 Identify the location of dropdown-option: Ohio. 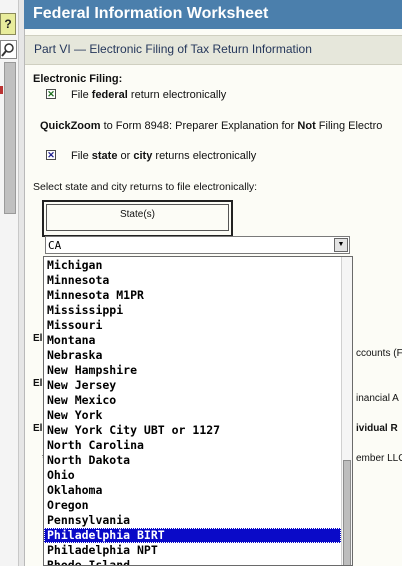
(192, 475).